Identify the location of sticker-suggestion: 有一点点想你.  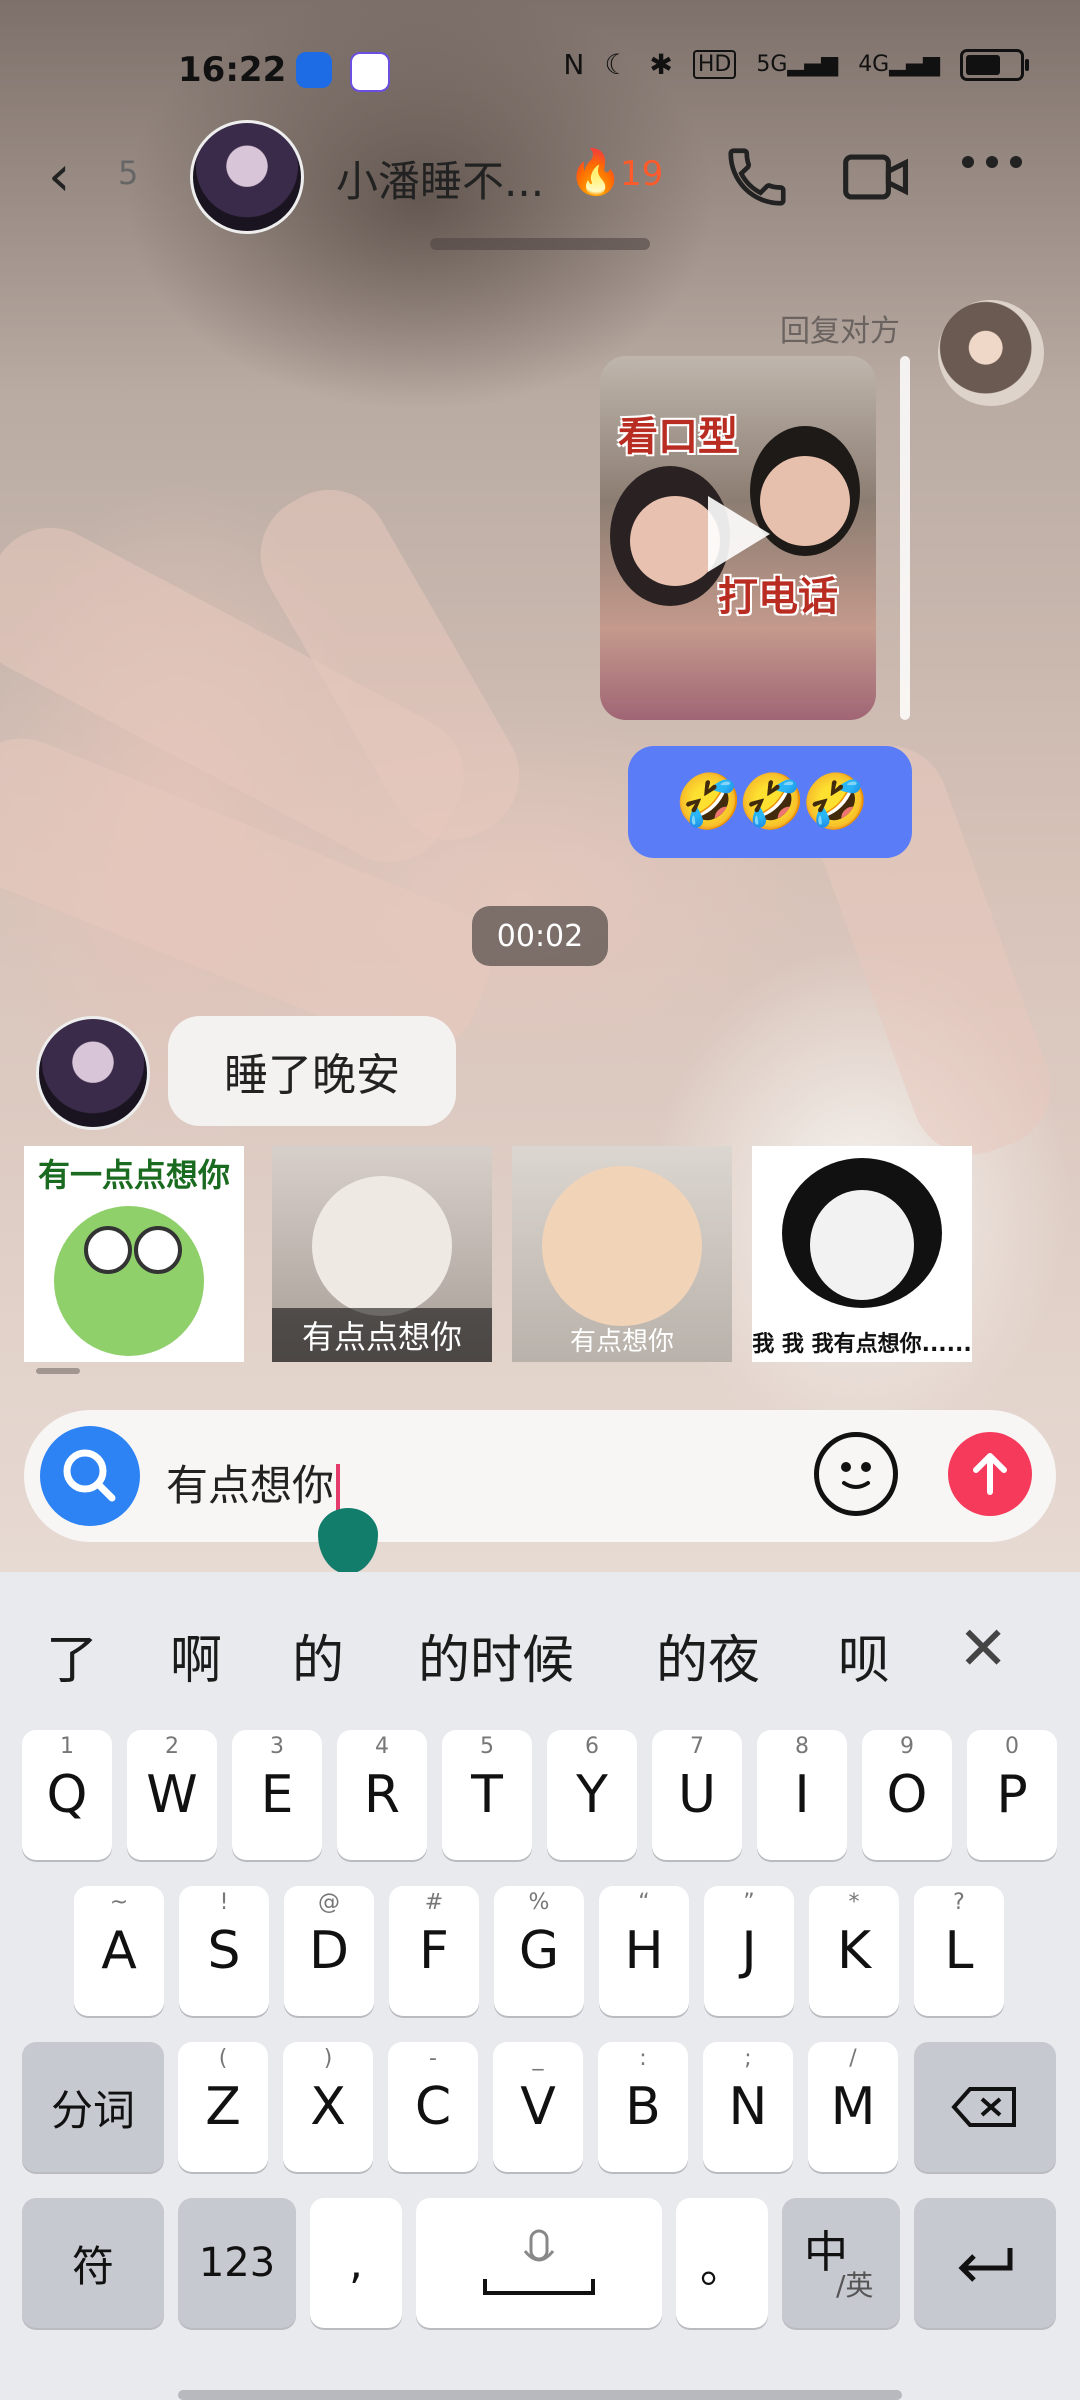
(134, 1254).